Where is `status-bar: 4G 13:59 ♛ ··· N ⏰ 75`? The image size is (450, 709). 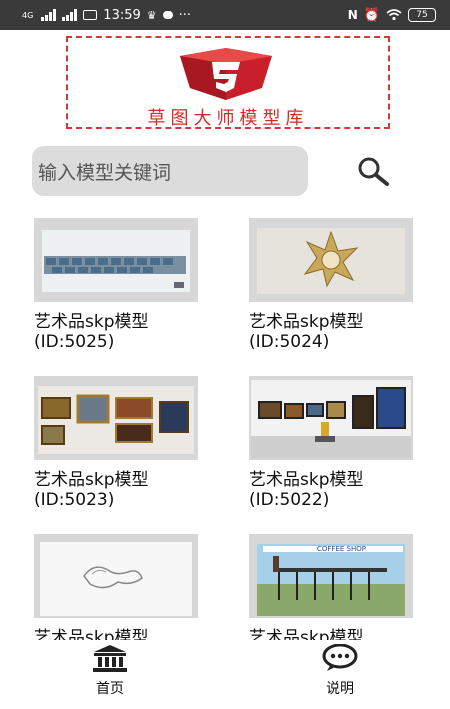 status-bar: 4G 13:59 ♛ ··· N ⏰ 75 is located at coordinates (225, 15).